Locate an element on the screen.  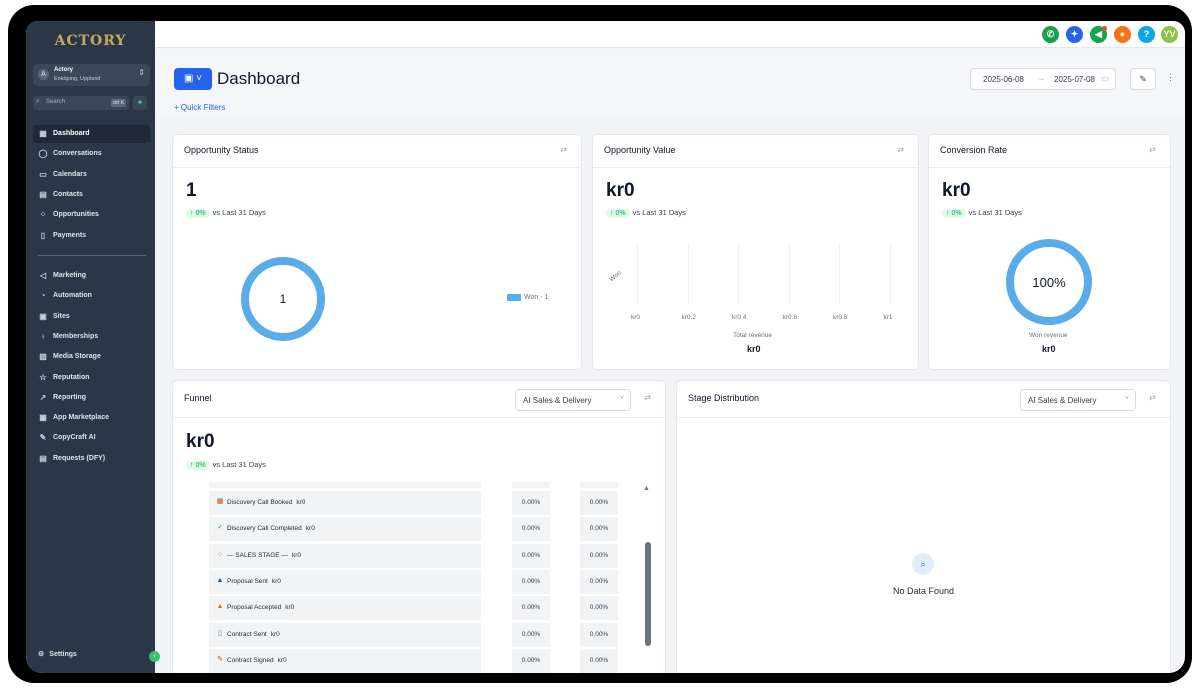
sidebar-item-copycraft-ai: ✎ CopyCraft AI is located at coordinates (91, 438).